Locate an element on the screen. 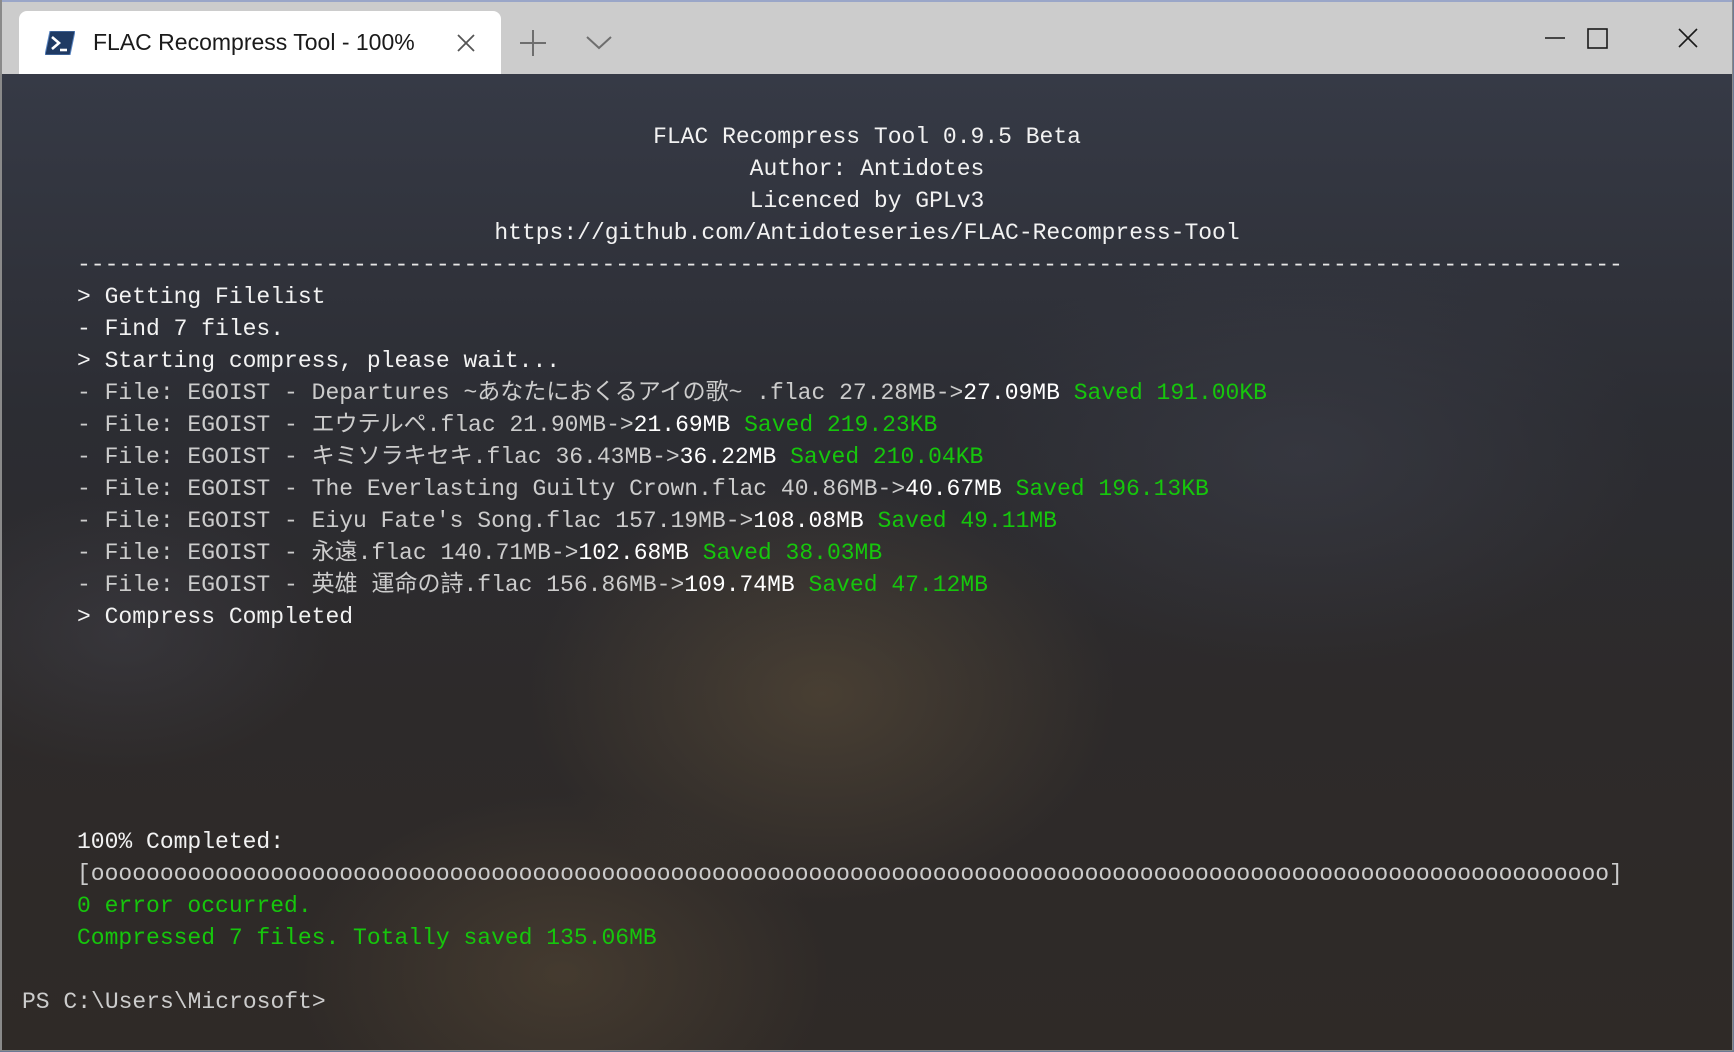 The height and width of the screenshot is (1052, 1734). new-tab-plus-icon is located at coordinates (533, 43).